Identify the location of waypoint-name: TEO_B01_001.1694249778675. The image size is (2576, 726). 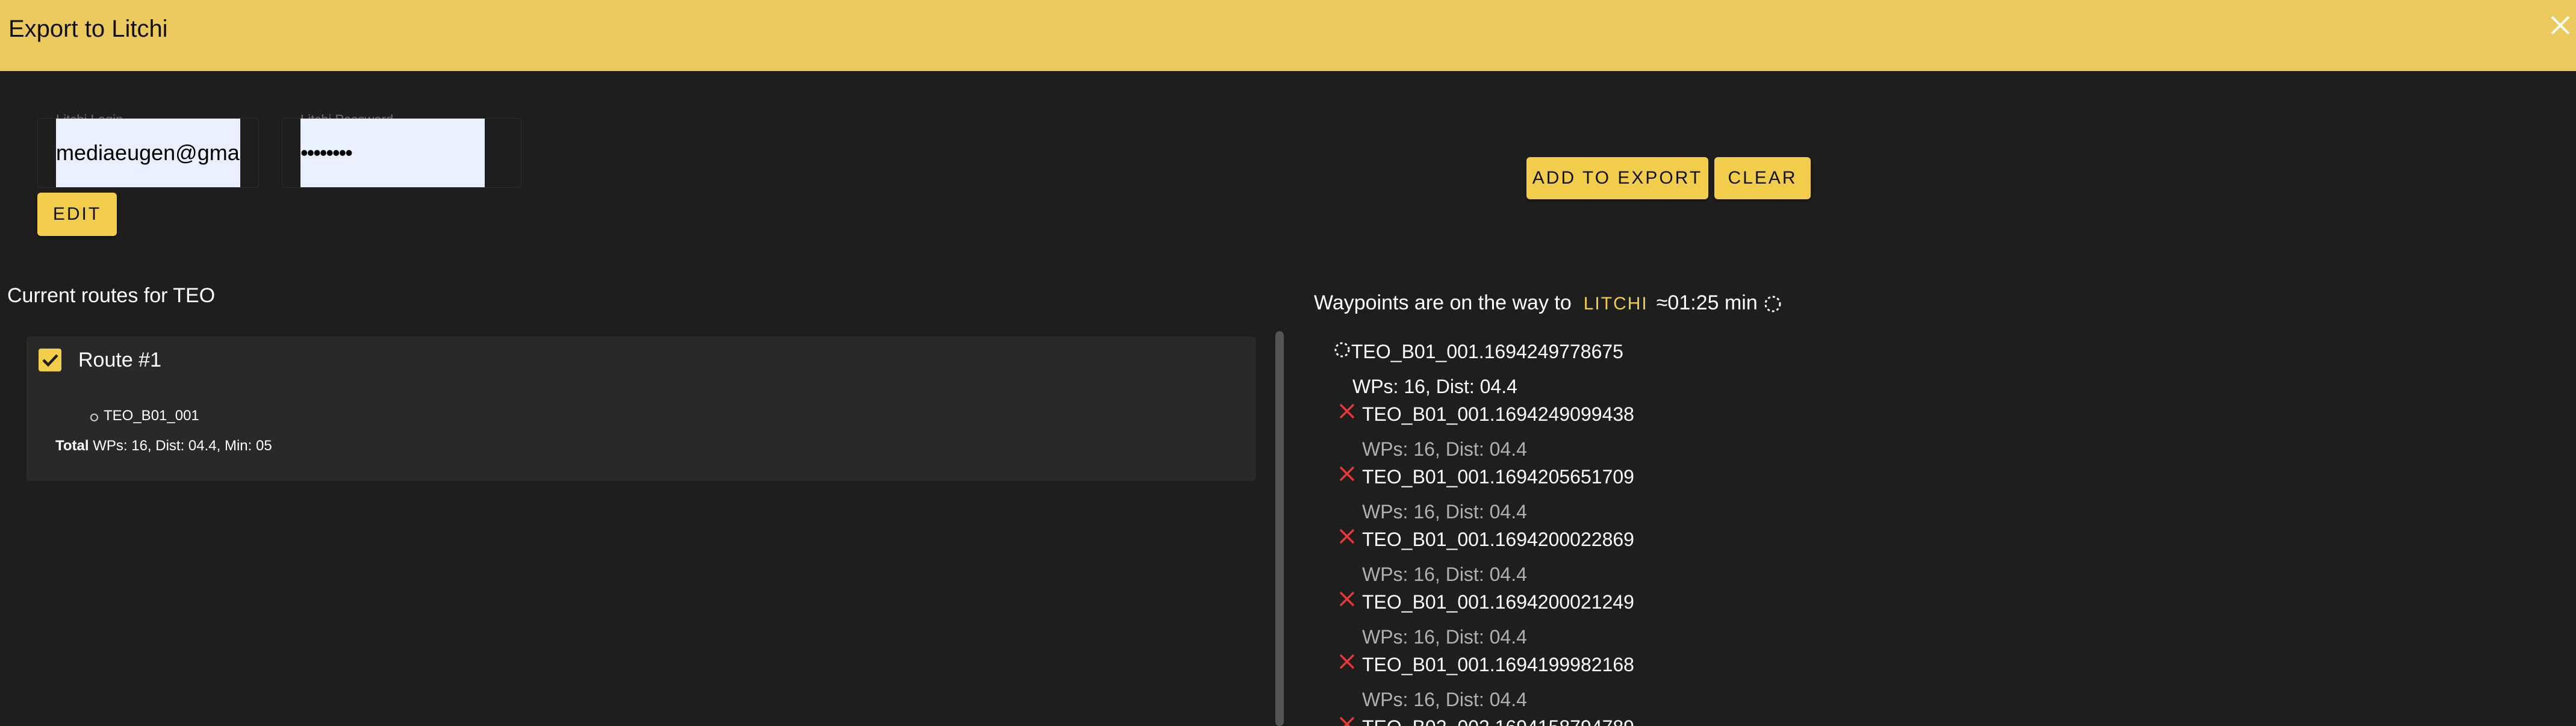
(1487, 351).